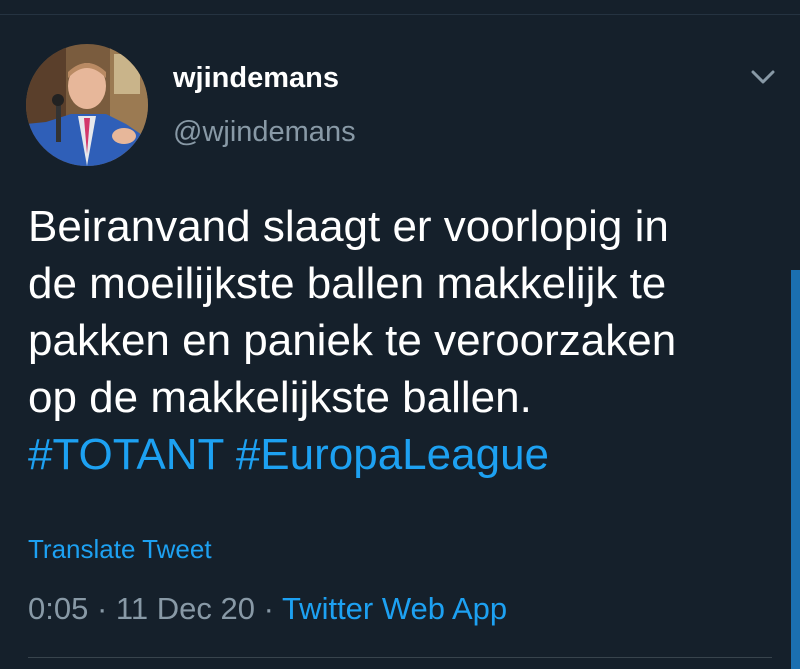 Image resolution: width=800 pixels, height=669 pixels. Describe the element at coordinates (264, 132) in the screenshot. I see `user-handle: @wjindemans` at that location.